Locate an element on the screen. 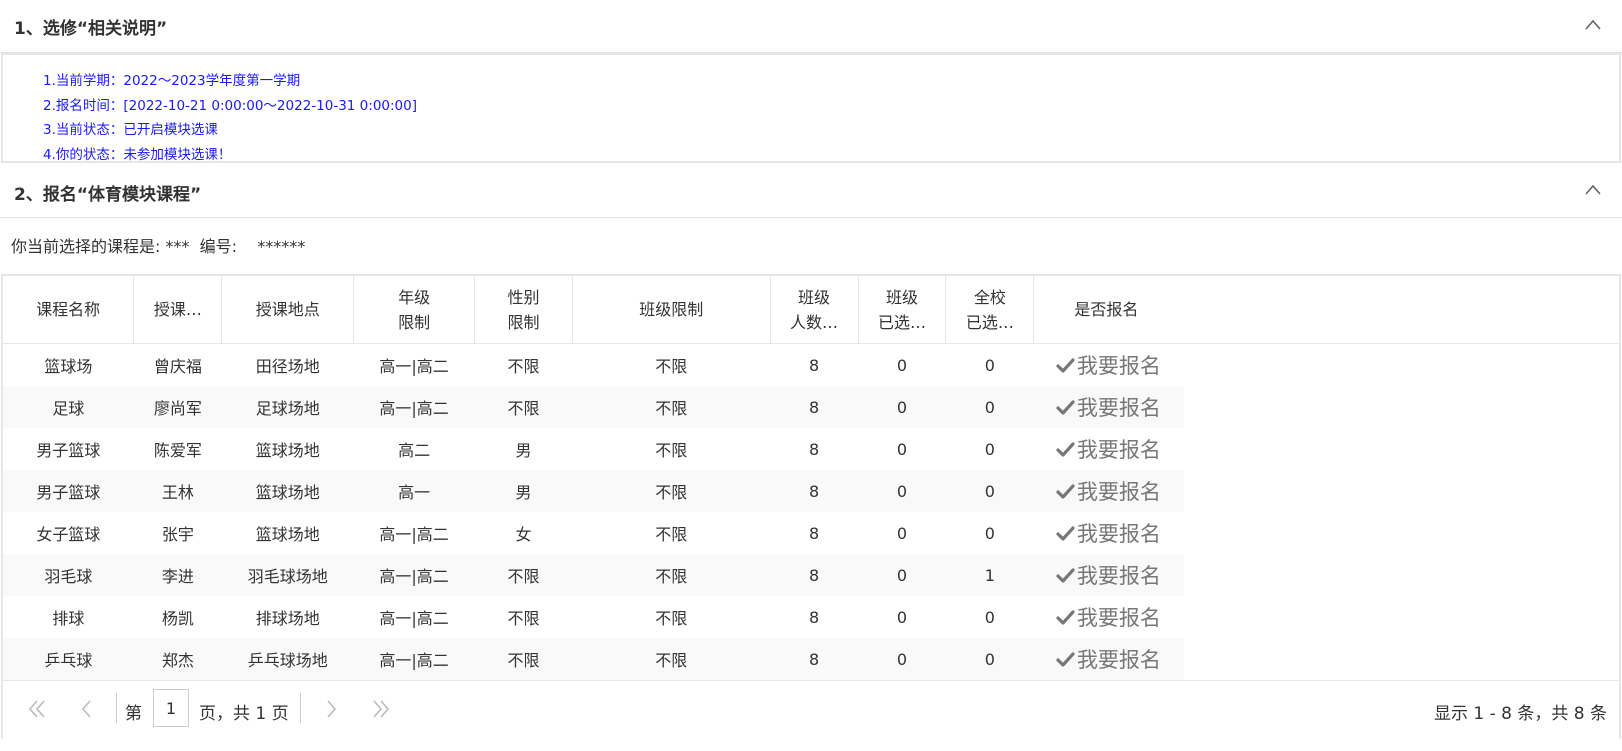 This screenshot has width=1622, height=751. cell-teacher: 廖尚军 is located at coordinates (177, 407).